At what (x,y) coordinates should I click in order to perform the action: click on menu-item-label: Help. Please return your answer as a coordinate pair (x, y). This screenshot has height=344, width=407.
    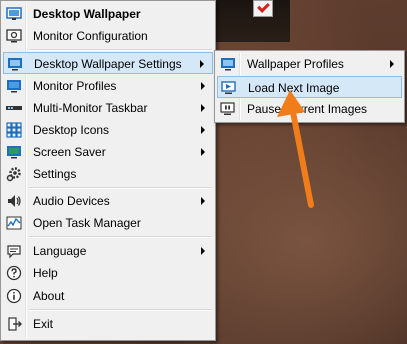
    Looking at the image, I should click on (45, 273).